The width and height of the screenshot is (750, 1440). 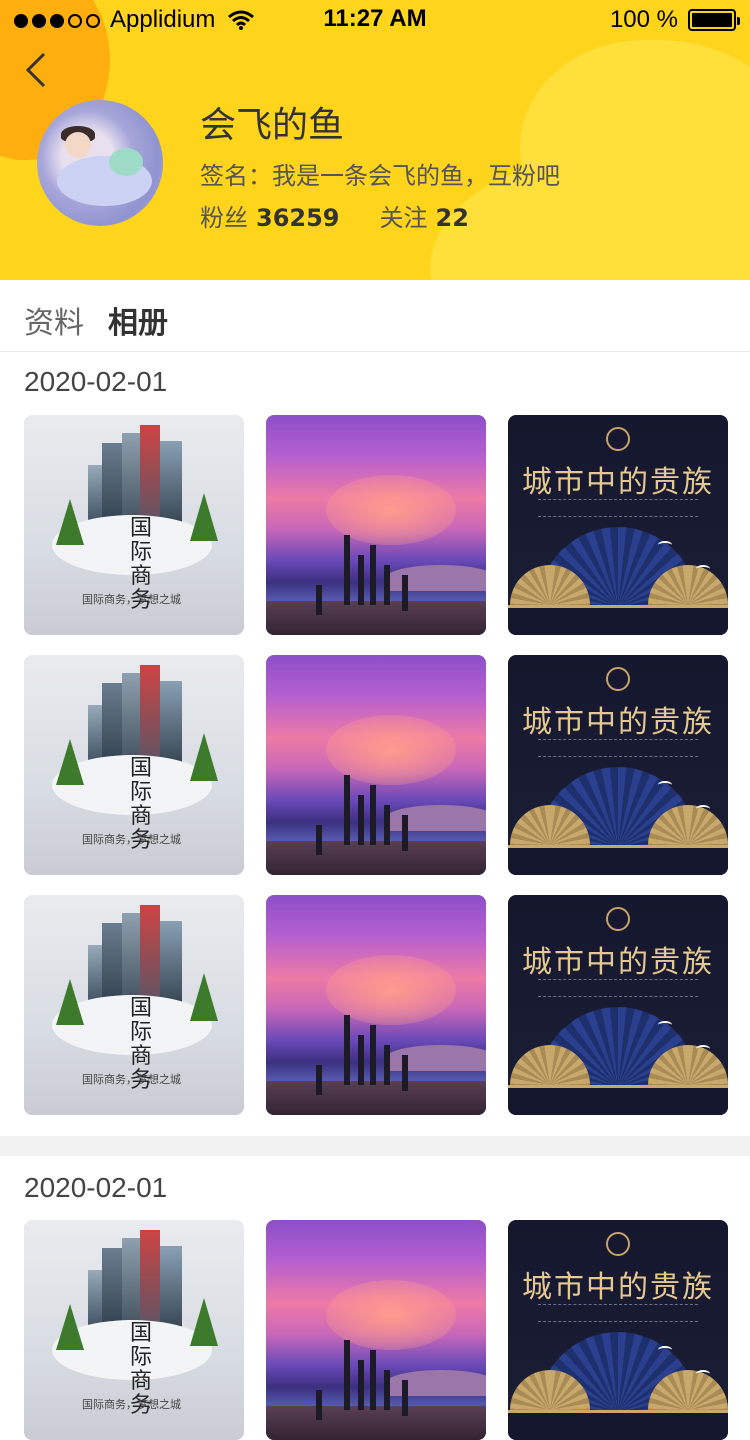 I want to click on follow-count: 22, so click(x=452, y=218).